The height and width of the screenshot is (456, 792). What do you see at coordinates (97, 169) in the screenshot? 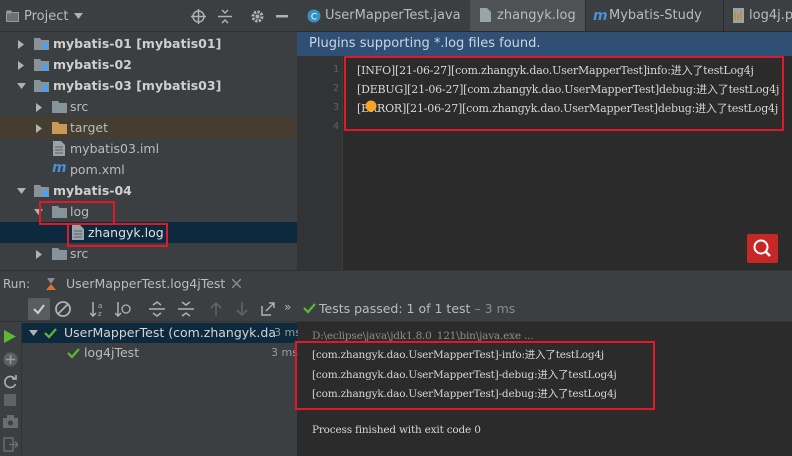
I see `tree-item-label: pom.xml` at bounding box center [97, 169].